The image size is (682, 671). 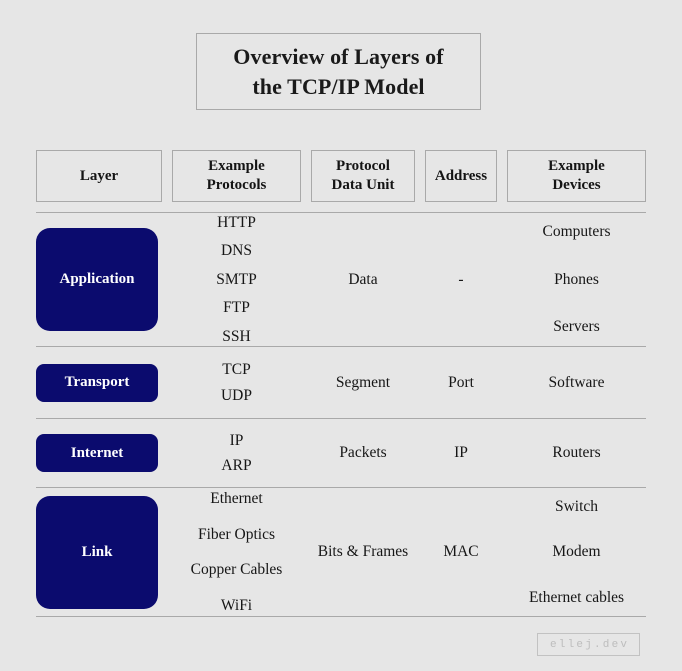 I want to click on column-header-example-protocols-line-1: Example, so click(x=236, y=166).